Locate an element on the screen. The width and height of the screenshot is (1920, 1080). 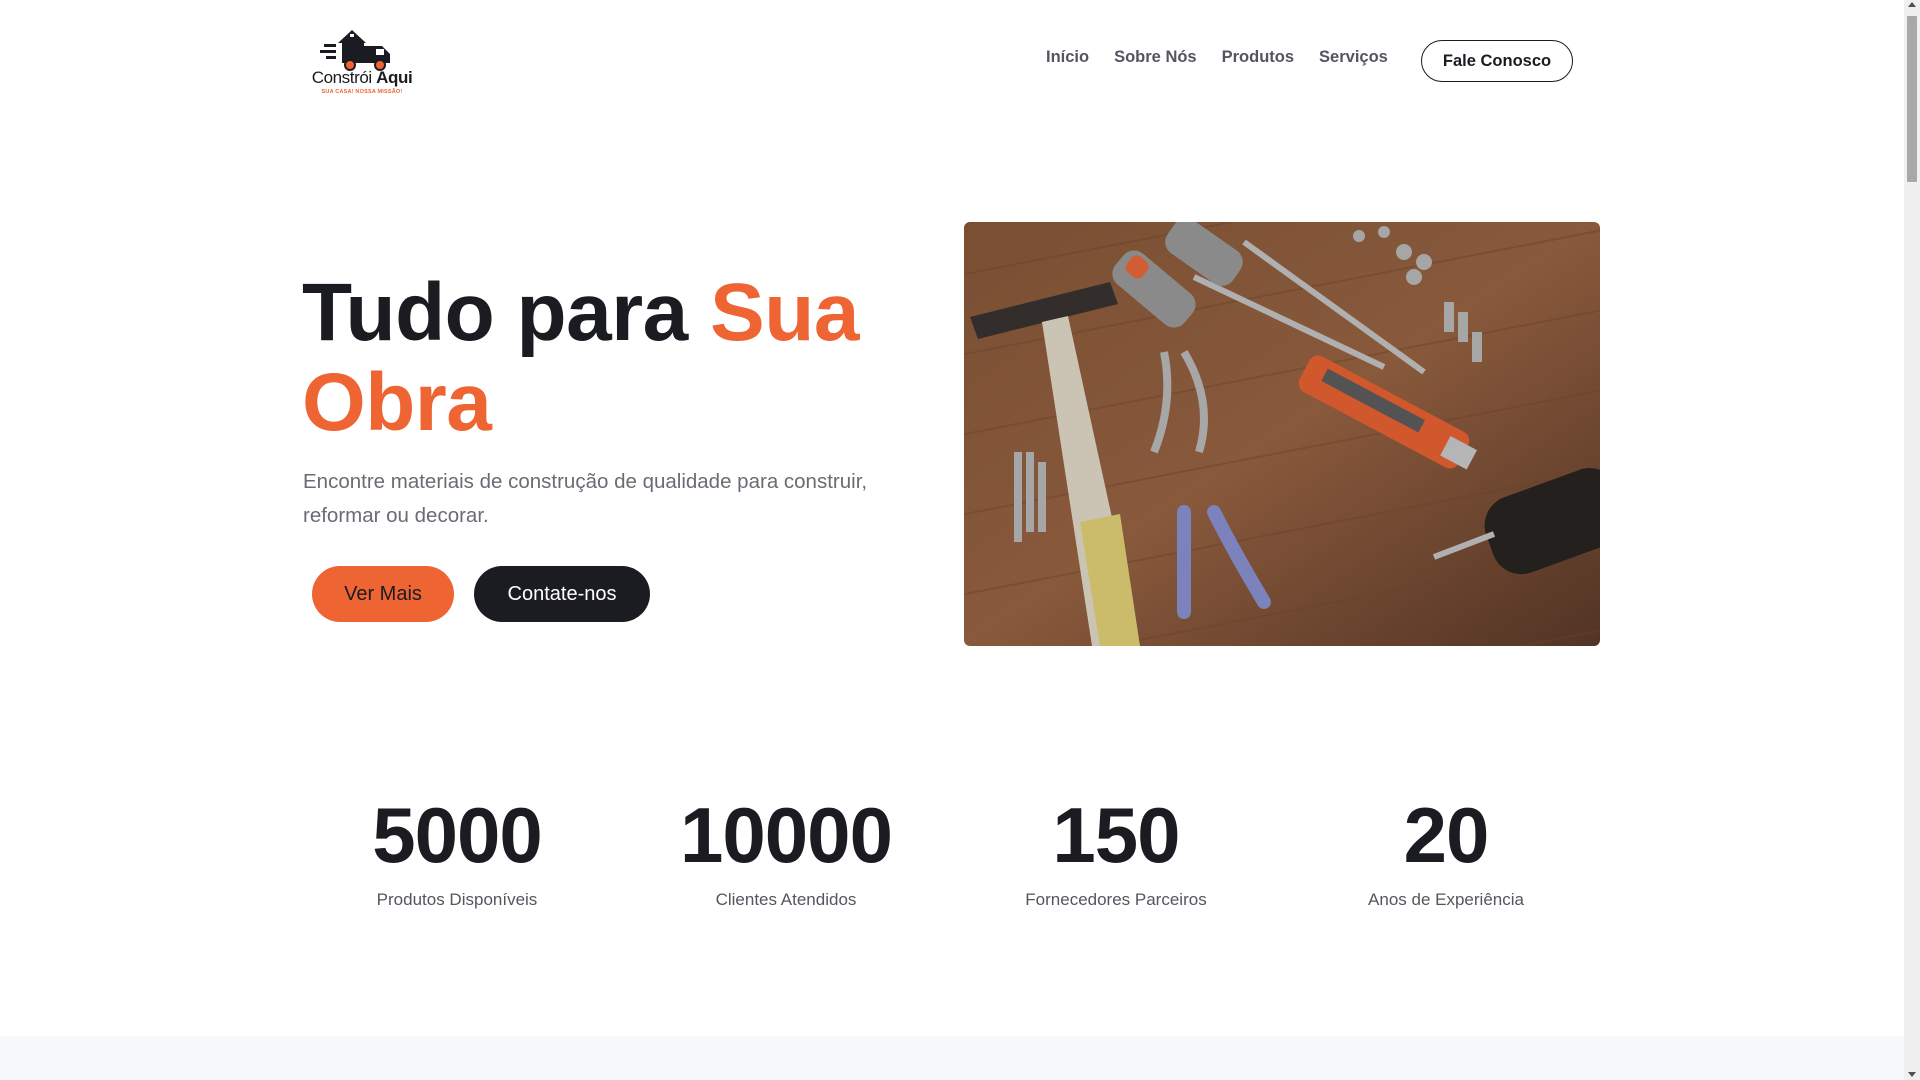
stat-products: 5000 Produtos Disponíveis is located at coordinates (457, 850).